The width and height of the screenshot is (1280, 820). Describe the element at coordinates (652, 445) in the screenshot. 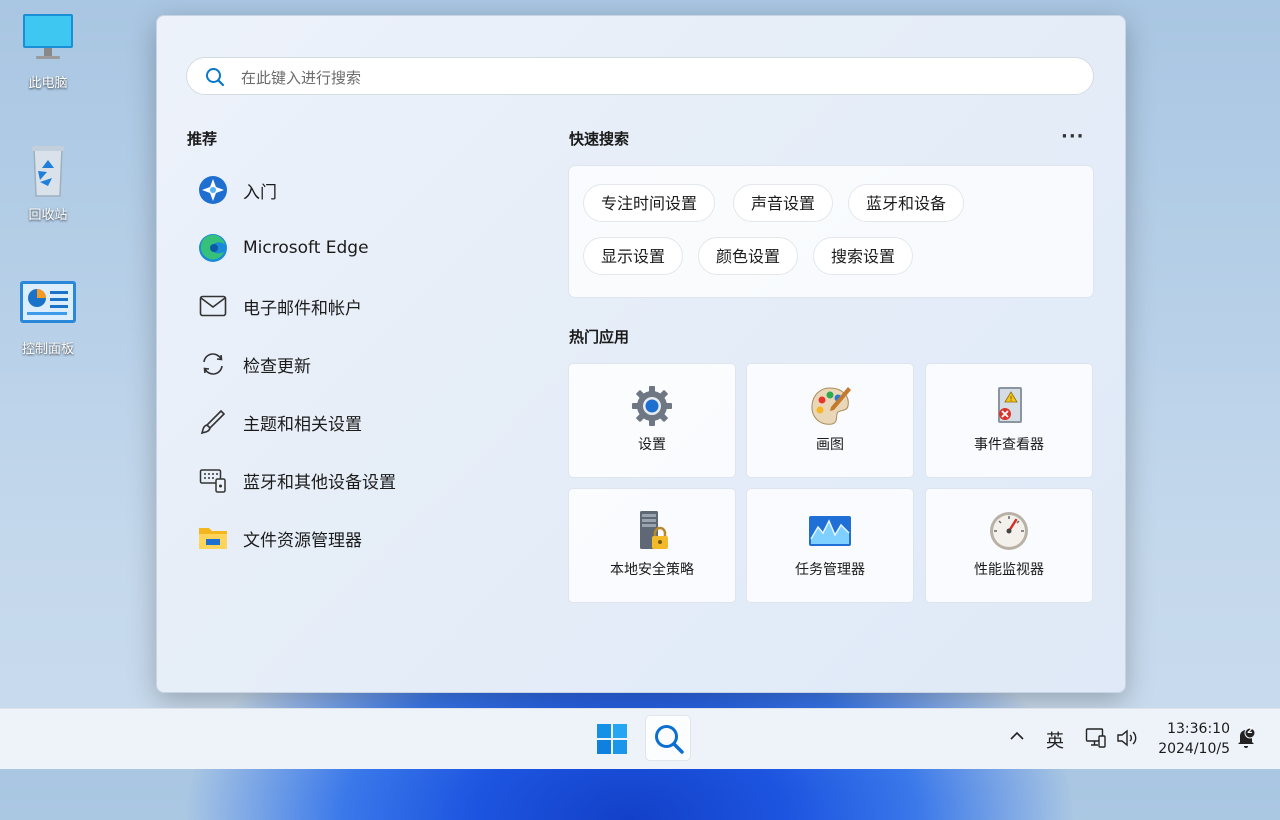

I see `app-tile-label: 设置` at that location.